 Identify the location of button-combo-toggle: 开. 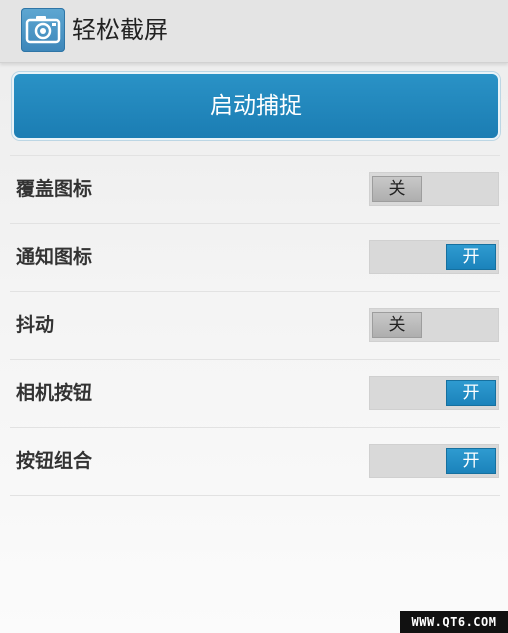
(434, 461).